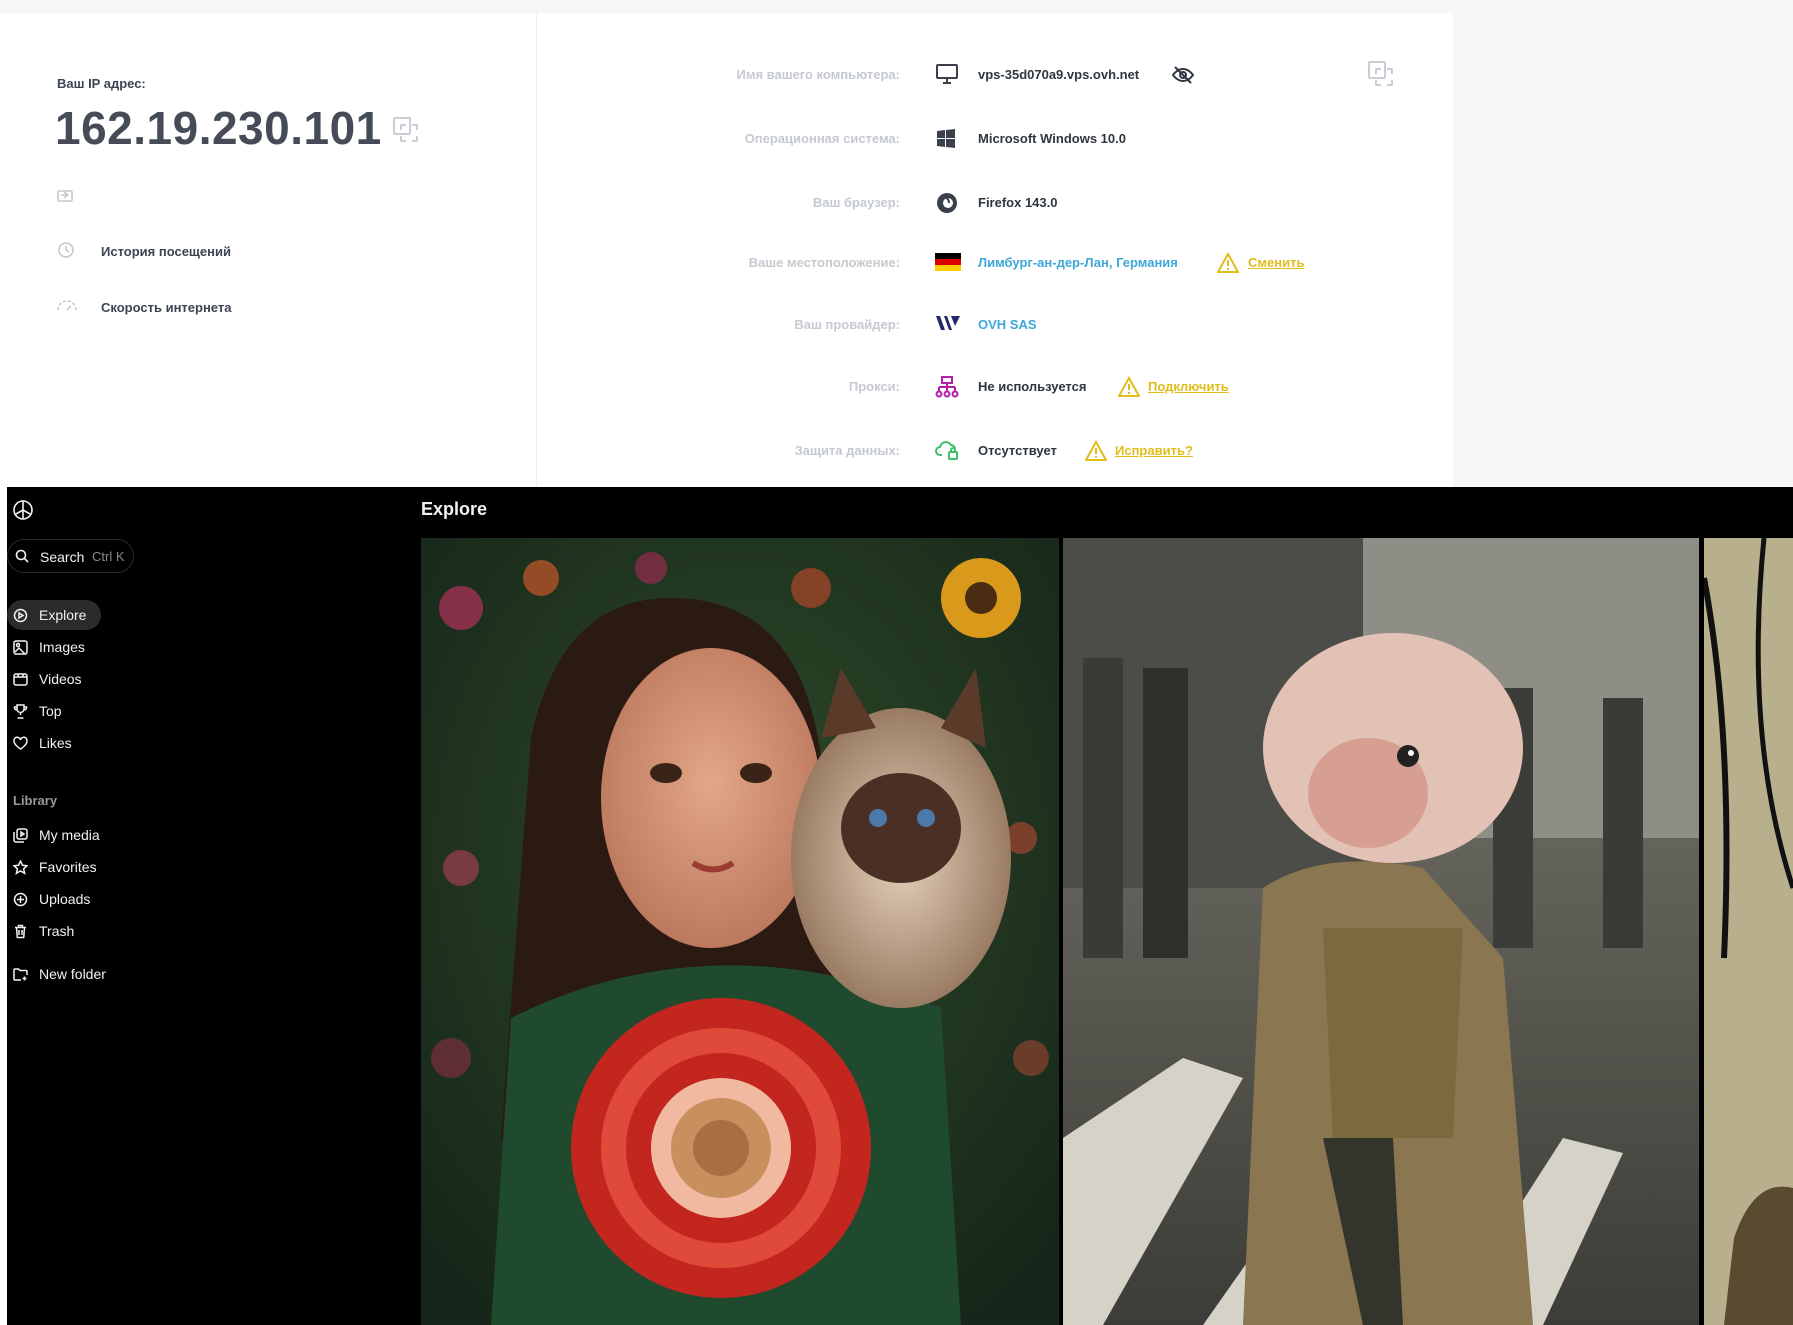  What do you see at coordinates (97, 647) in the screenshot?
I see `nav-images: Images` at bounding box center [97, 647].